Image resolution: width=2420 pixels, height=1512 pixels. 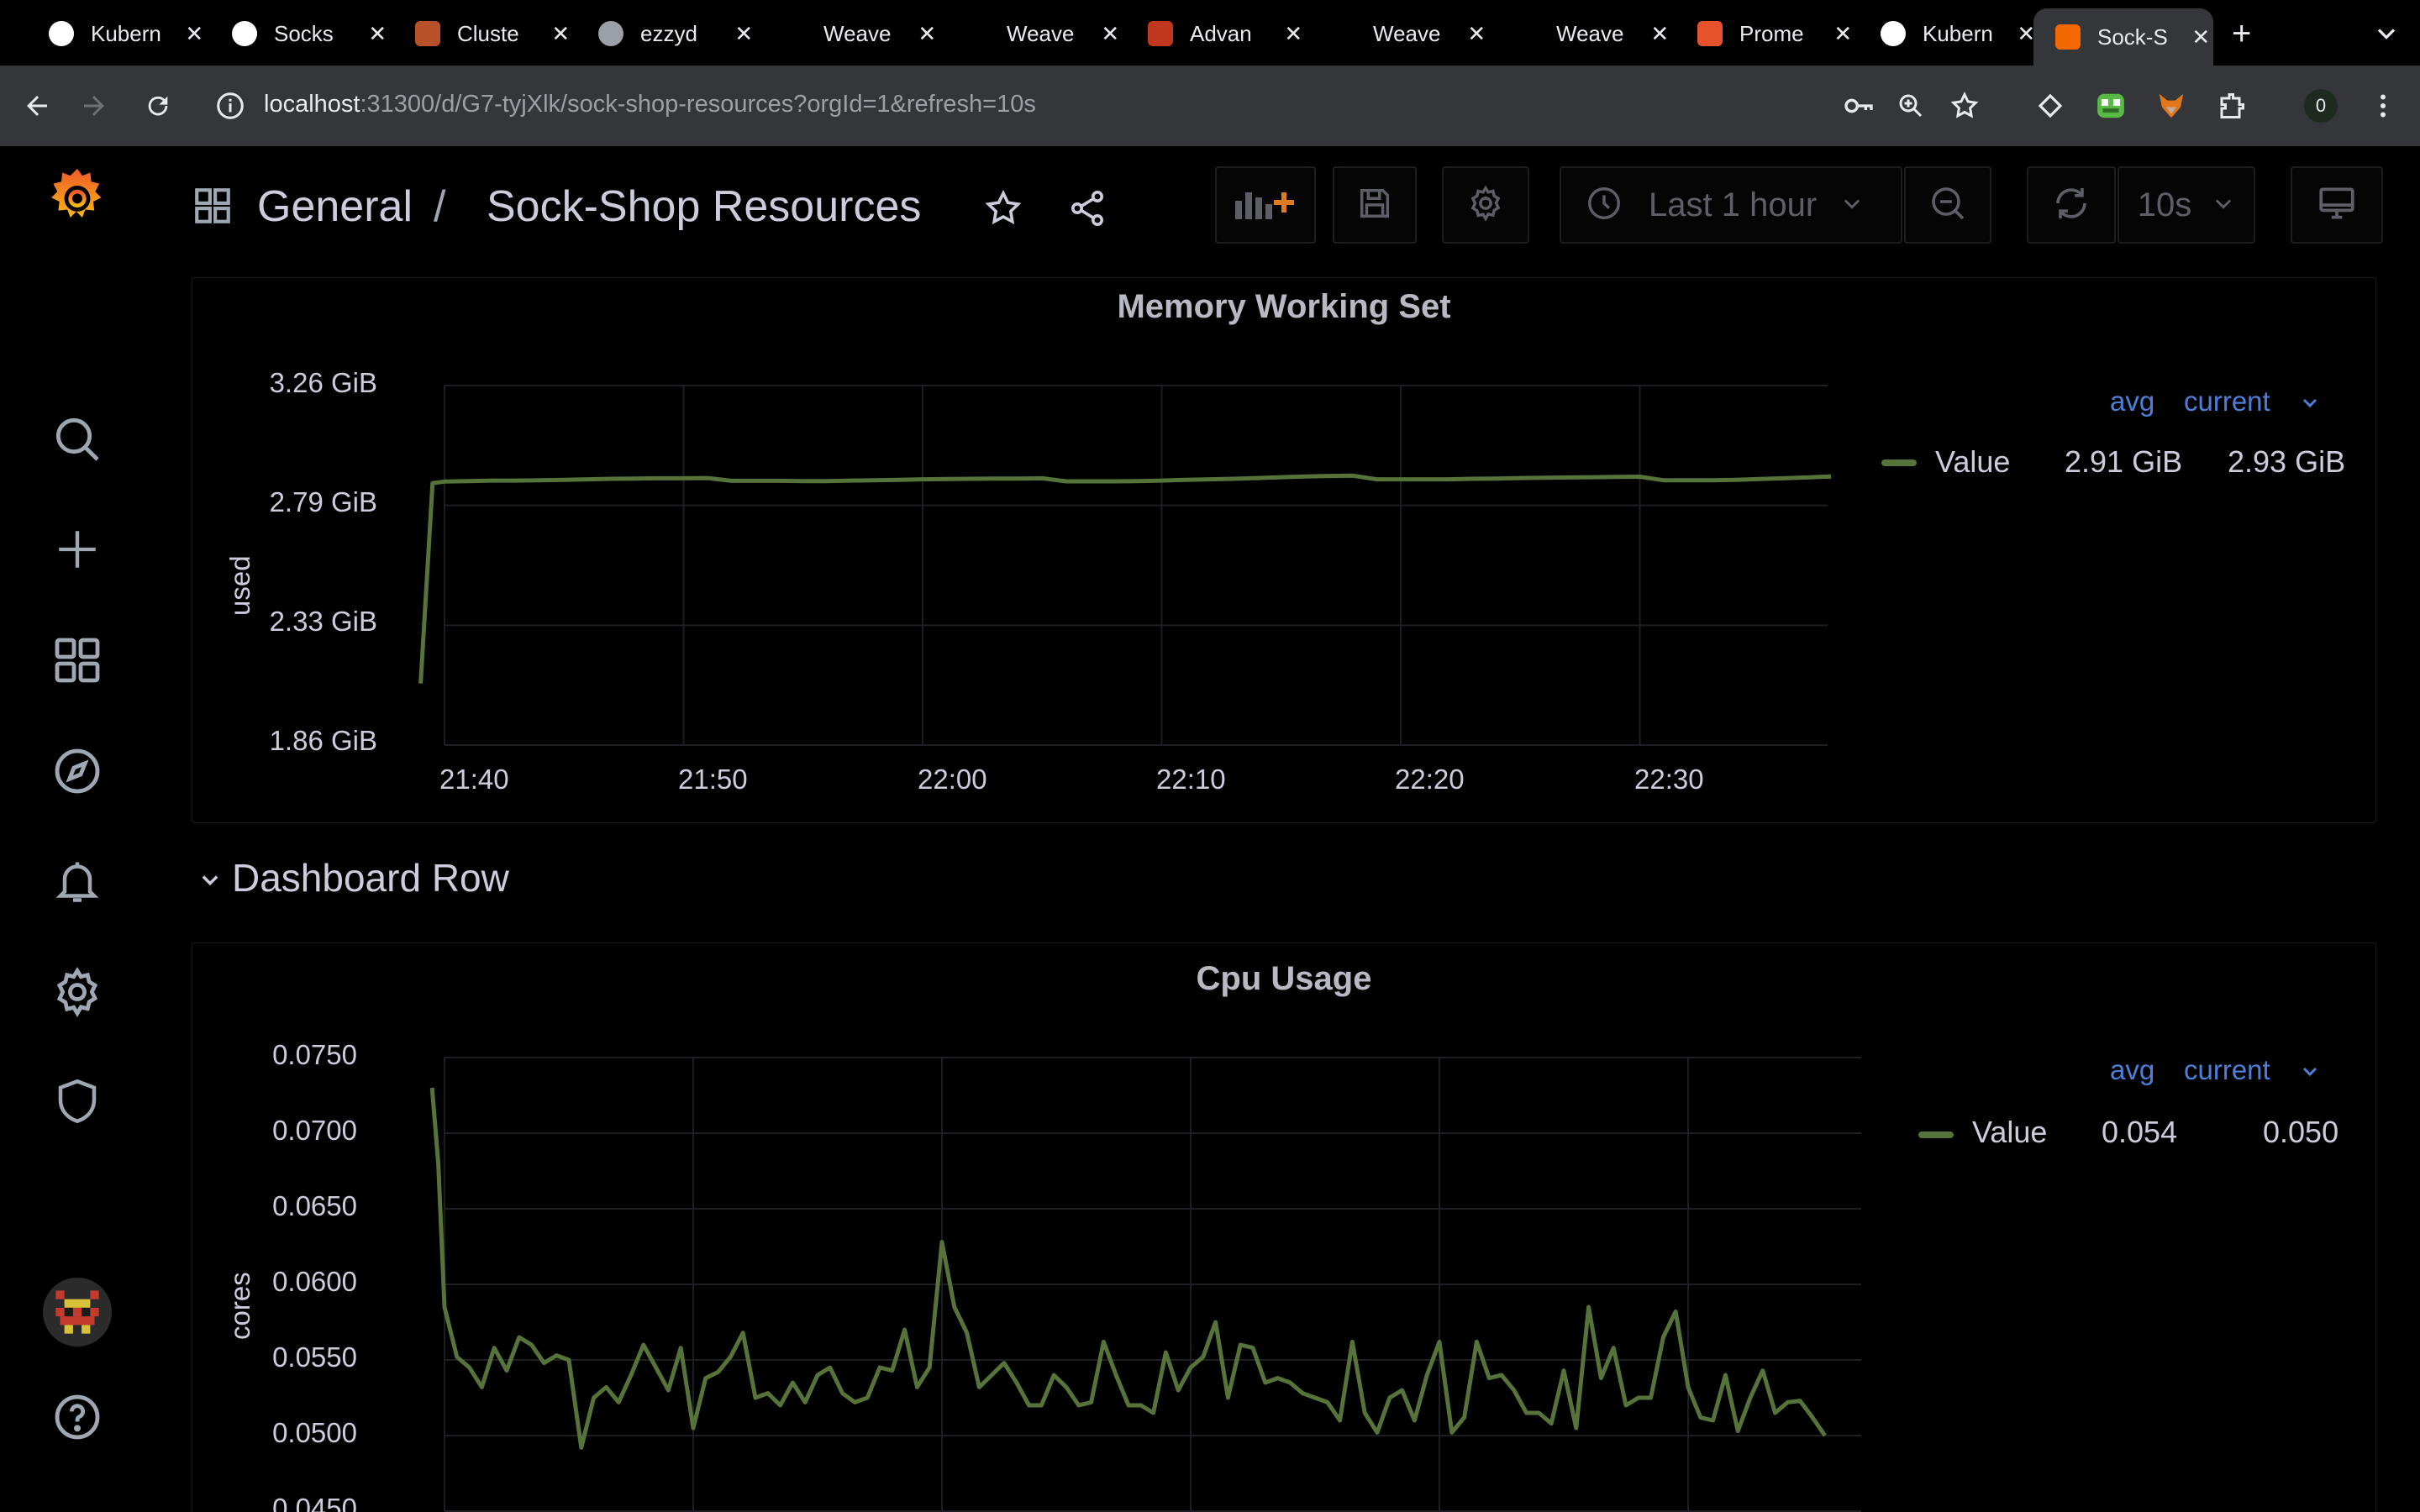 I want to click on zoom-out-time-button, so click(x=1947, y=205).